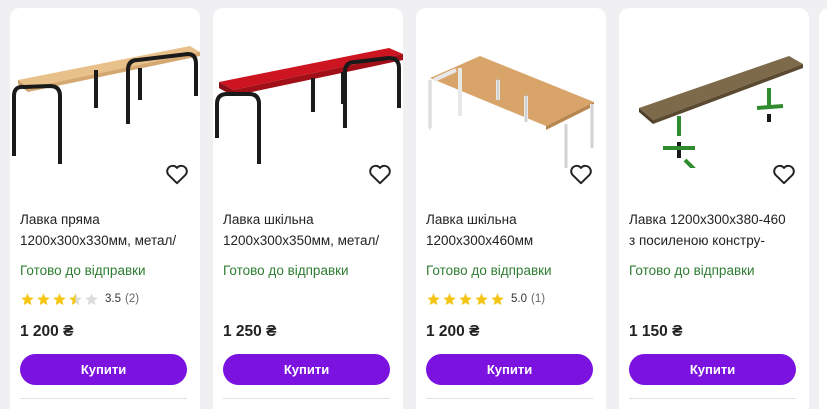 This screenshot has width=827, height=409. I want to click on rating-value: 3.5, so click(113, 299).